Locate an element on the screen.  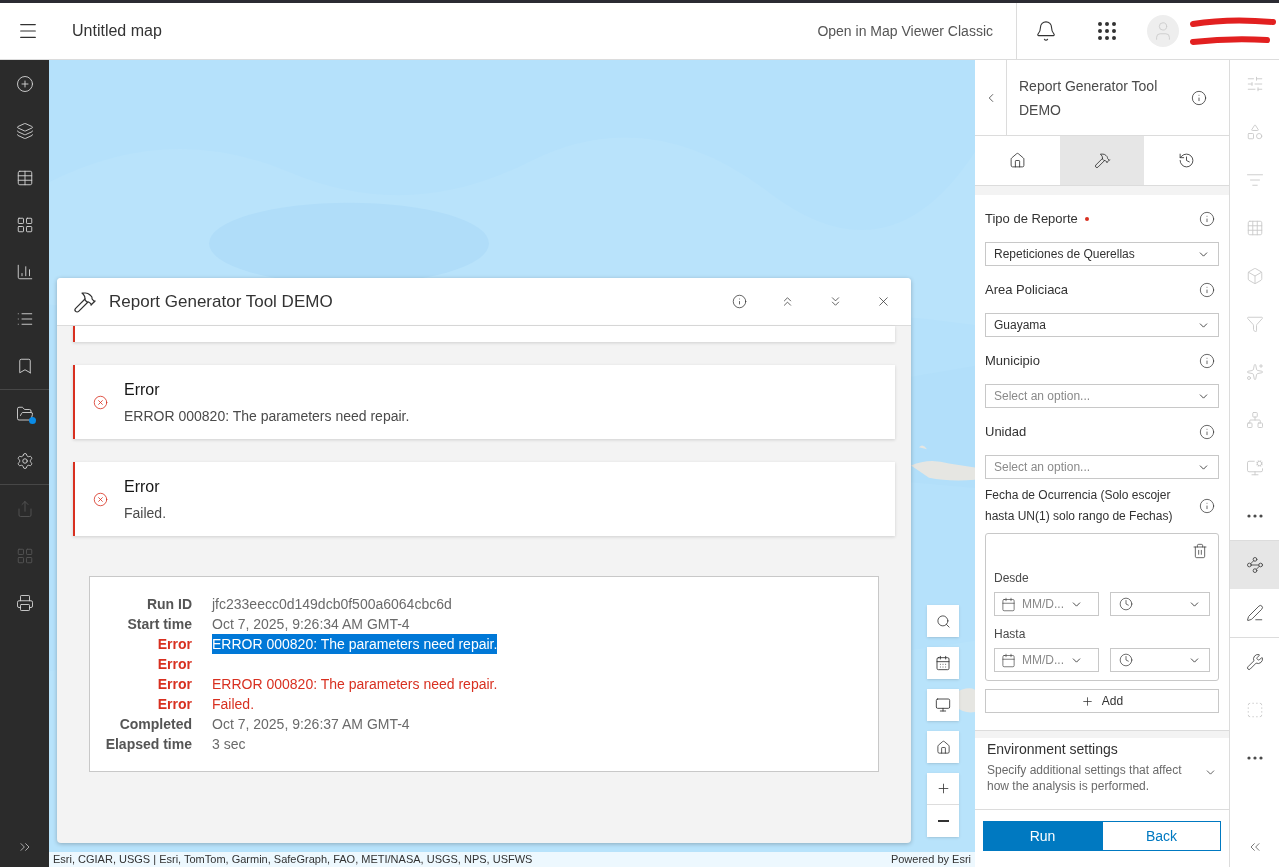
detail-label: Run ID is located at coordinates (169, 604).